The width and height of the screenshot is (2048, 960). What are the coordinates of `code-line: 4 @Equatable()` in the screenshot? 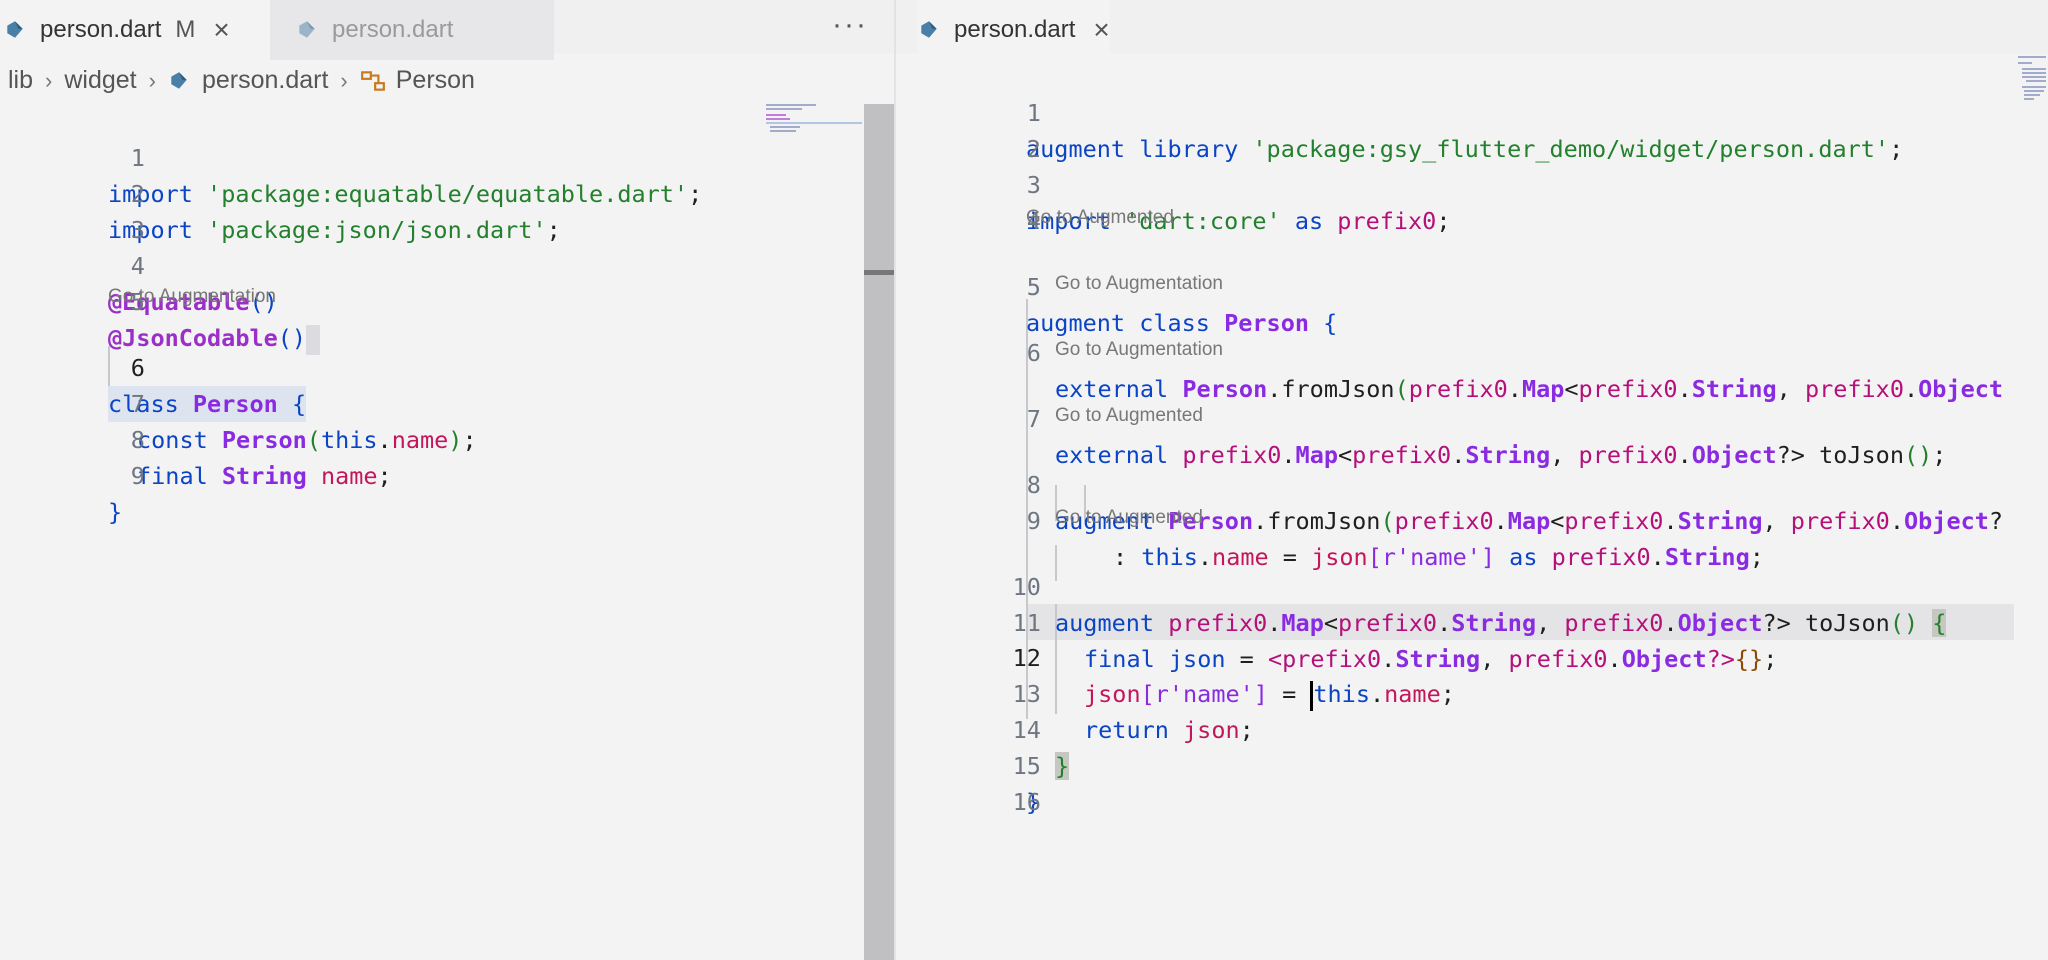 It's located at (193, 284).